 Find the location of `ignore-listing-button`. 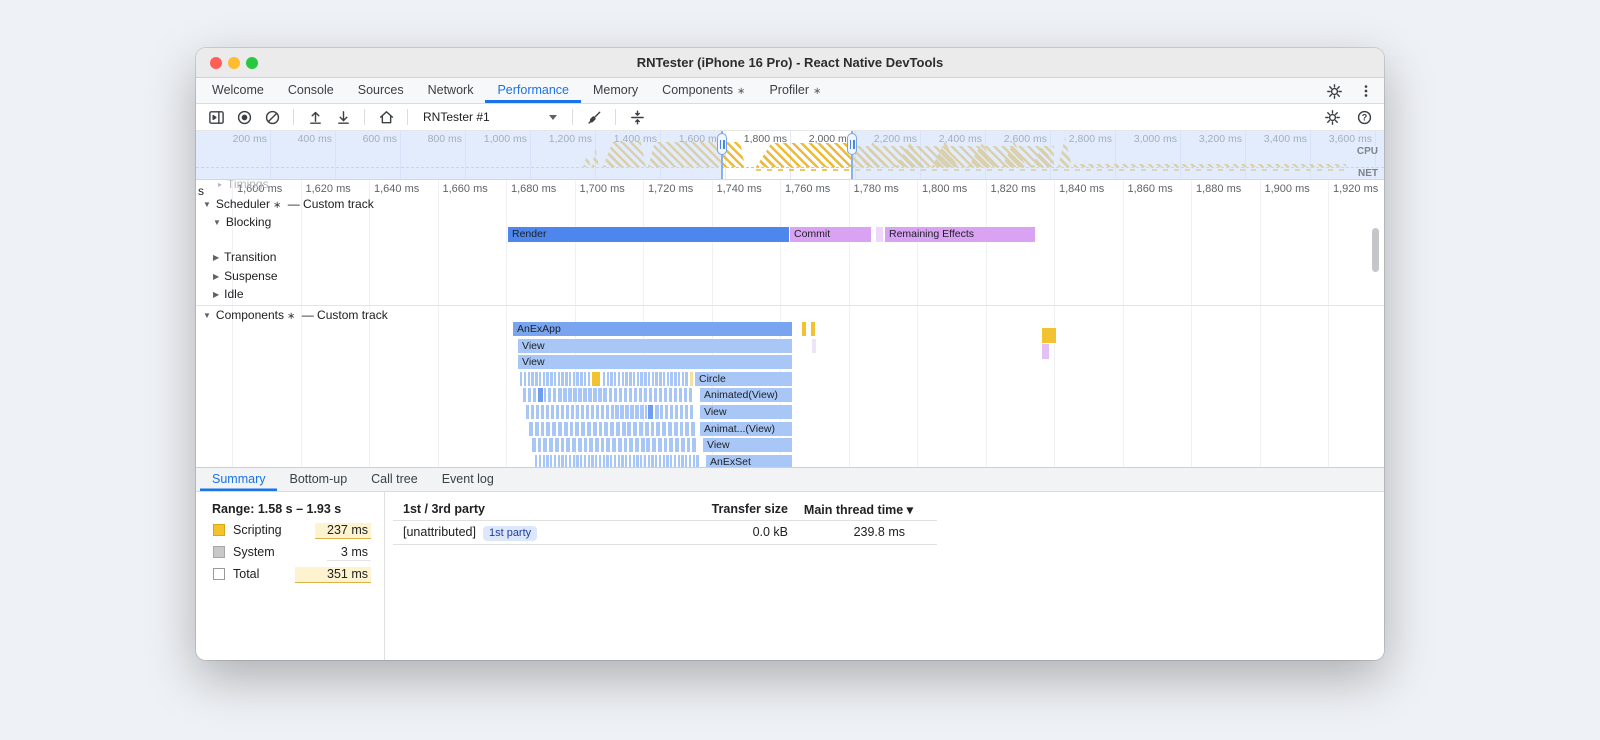

ignore-listing-button is located at coordinates (637, 117).